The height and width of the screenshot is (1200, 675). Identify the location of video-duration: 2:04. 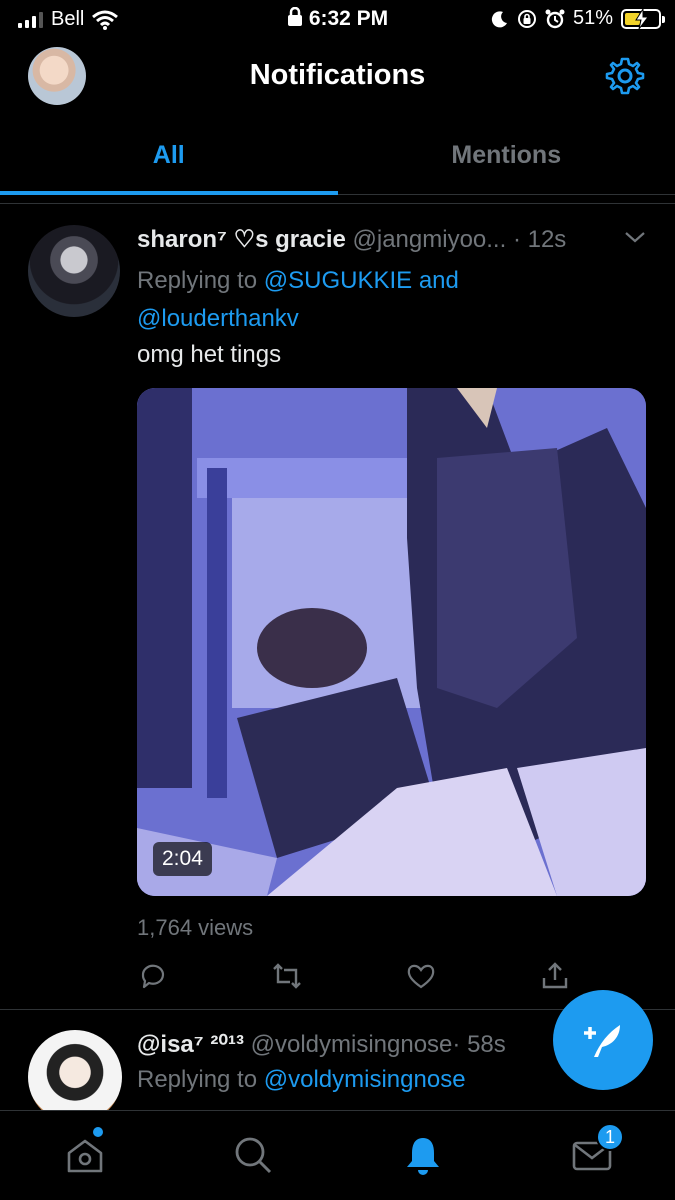
(182, 859).